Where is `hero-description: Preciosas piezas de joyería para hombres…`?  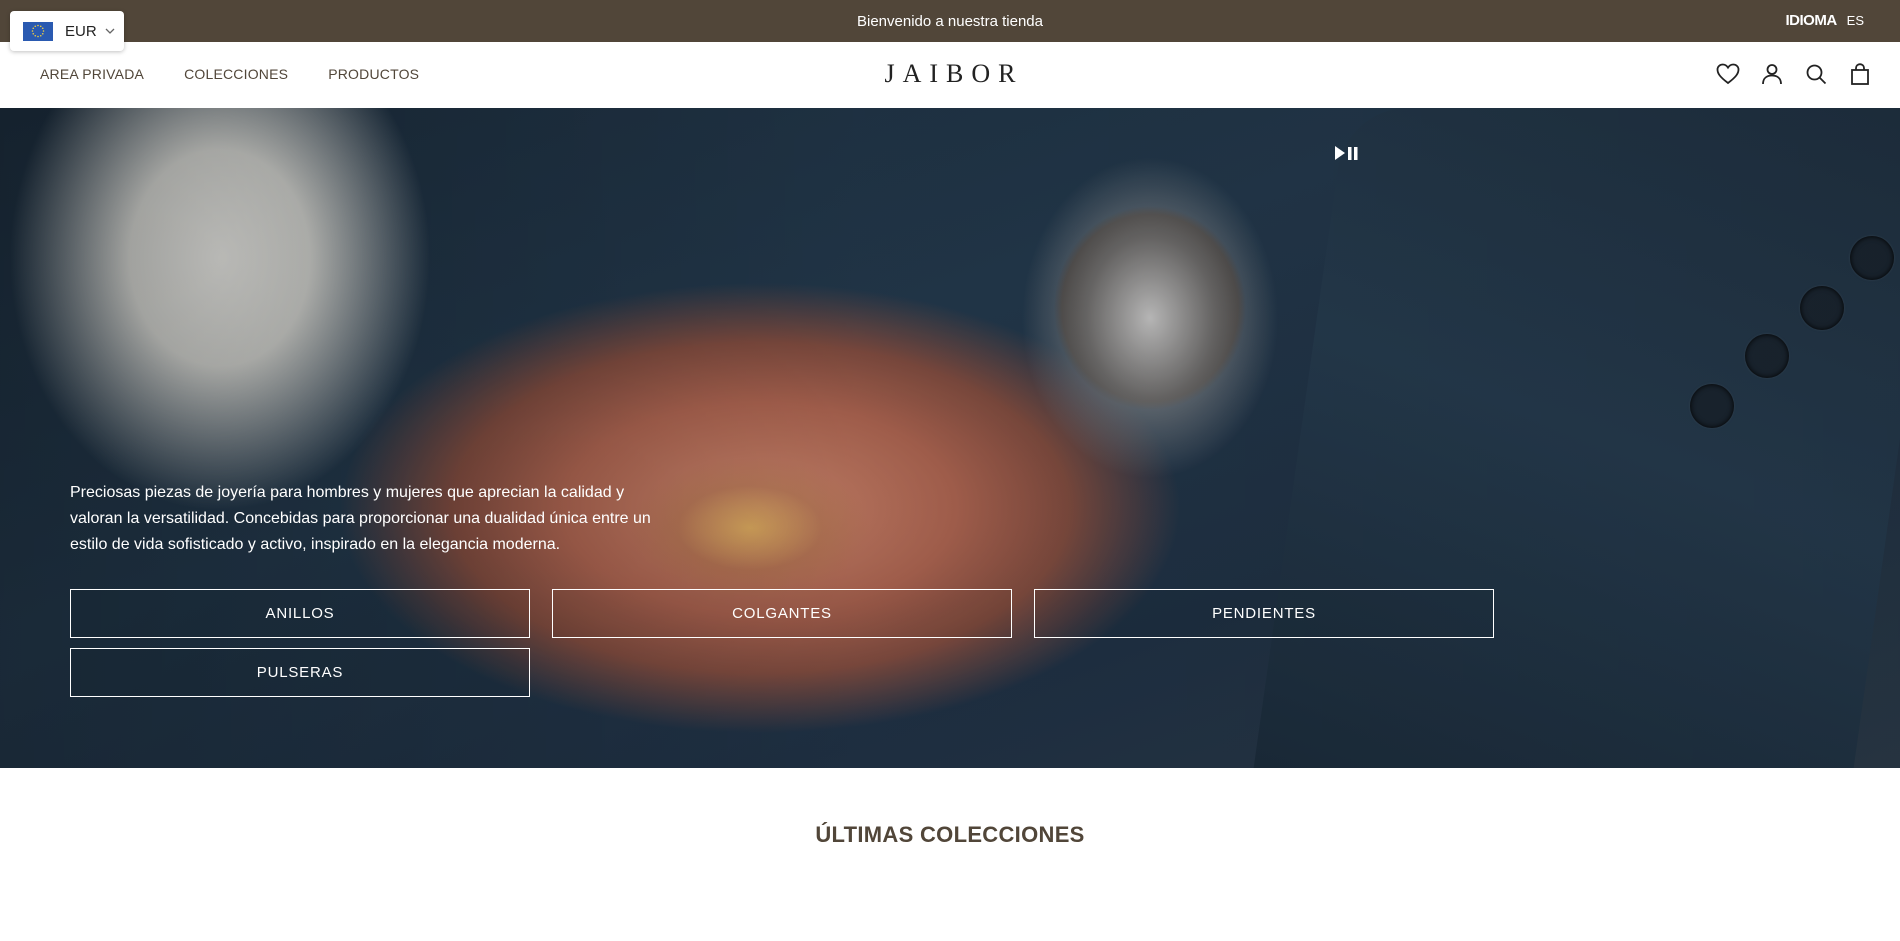
hero-description: Preciosas piezas de joyería para hombres… is located at coordinates (360, 518).